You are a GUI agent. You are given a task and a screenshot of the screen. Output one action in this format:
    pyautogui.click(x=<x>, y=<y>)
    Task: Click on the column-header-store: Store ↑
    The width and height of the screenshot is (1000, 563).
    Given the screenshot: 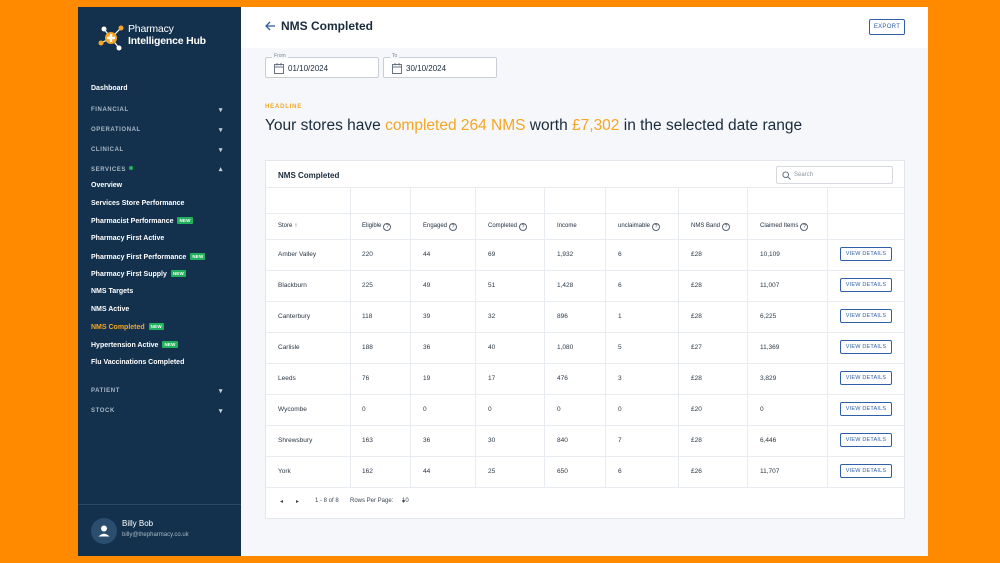 What is the action you would take?
    pyautogui.click(x=287, y=226)
    